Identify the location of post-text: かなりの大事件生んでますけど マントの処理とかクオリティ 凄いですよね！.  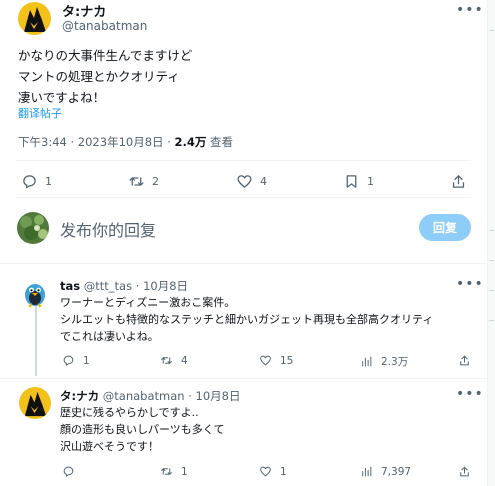
(105, 76).